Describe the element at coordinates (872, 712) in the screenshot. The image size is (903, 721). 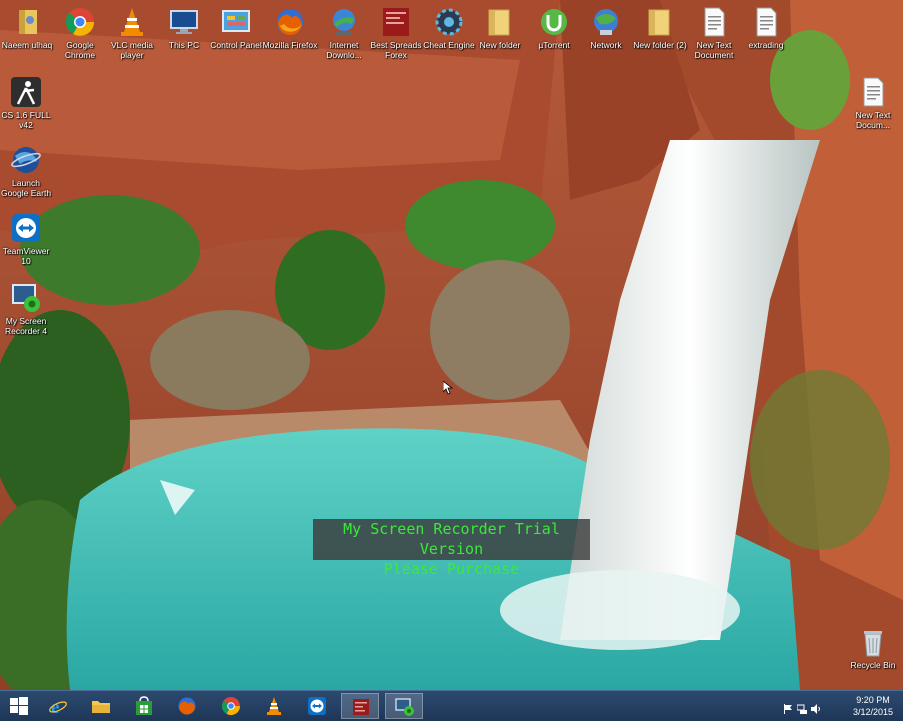
I see `clock-date: 3/12/2015` at that location.